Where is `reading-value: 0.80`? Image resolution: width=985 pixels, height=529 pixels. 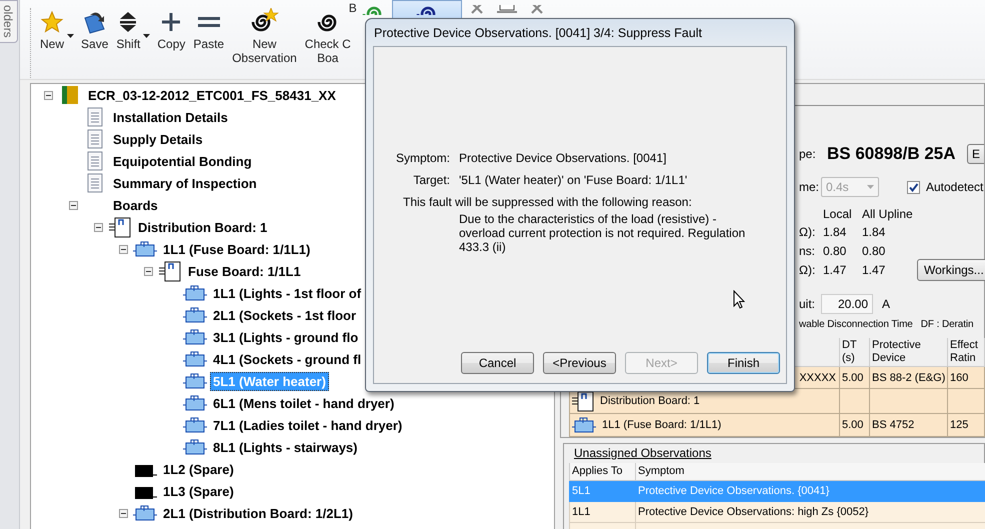 reading-value: 0.80 is located at coordinates (874, 251).